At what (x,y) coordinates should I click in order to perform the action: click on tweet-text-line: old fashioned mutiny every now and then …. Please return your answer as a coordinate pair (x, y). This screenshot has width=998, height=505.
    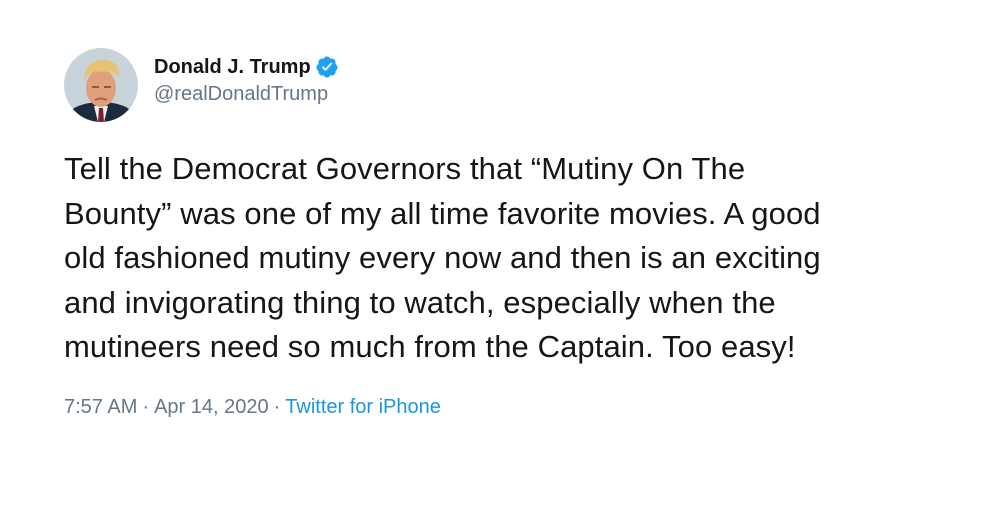
    Looking at the image, I should click on (442, 257).